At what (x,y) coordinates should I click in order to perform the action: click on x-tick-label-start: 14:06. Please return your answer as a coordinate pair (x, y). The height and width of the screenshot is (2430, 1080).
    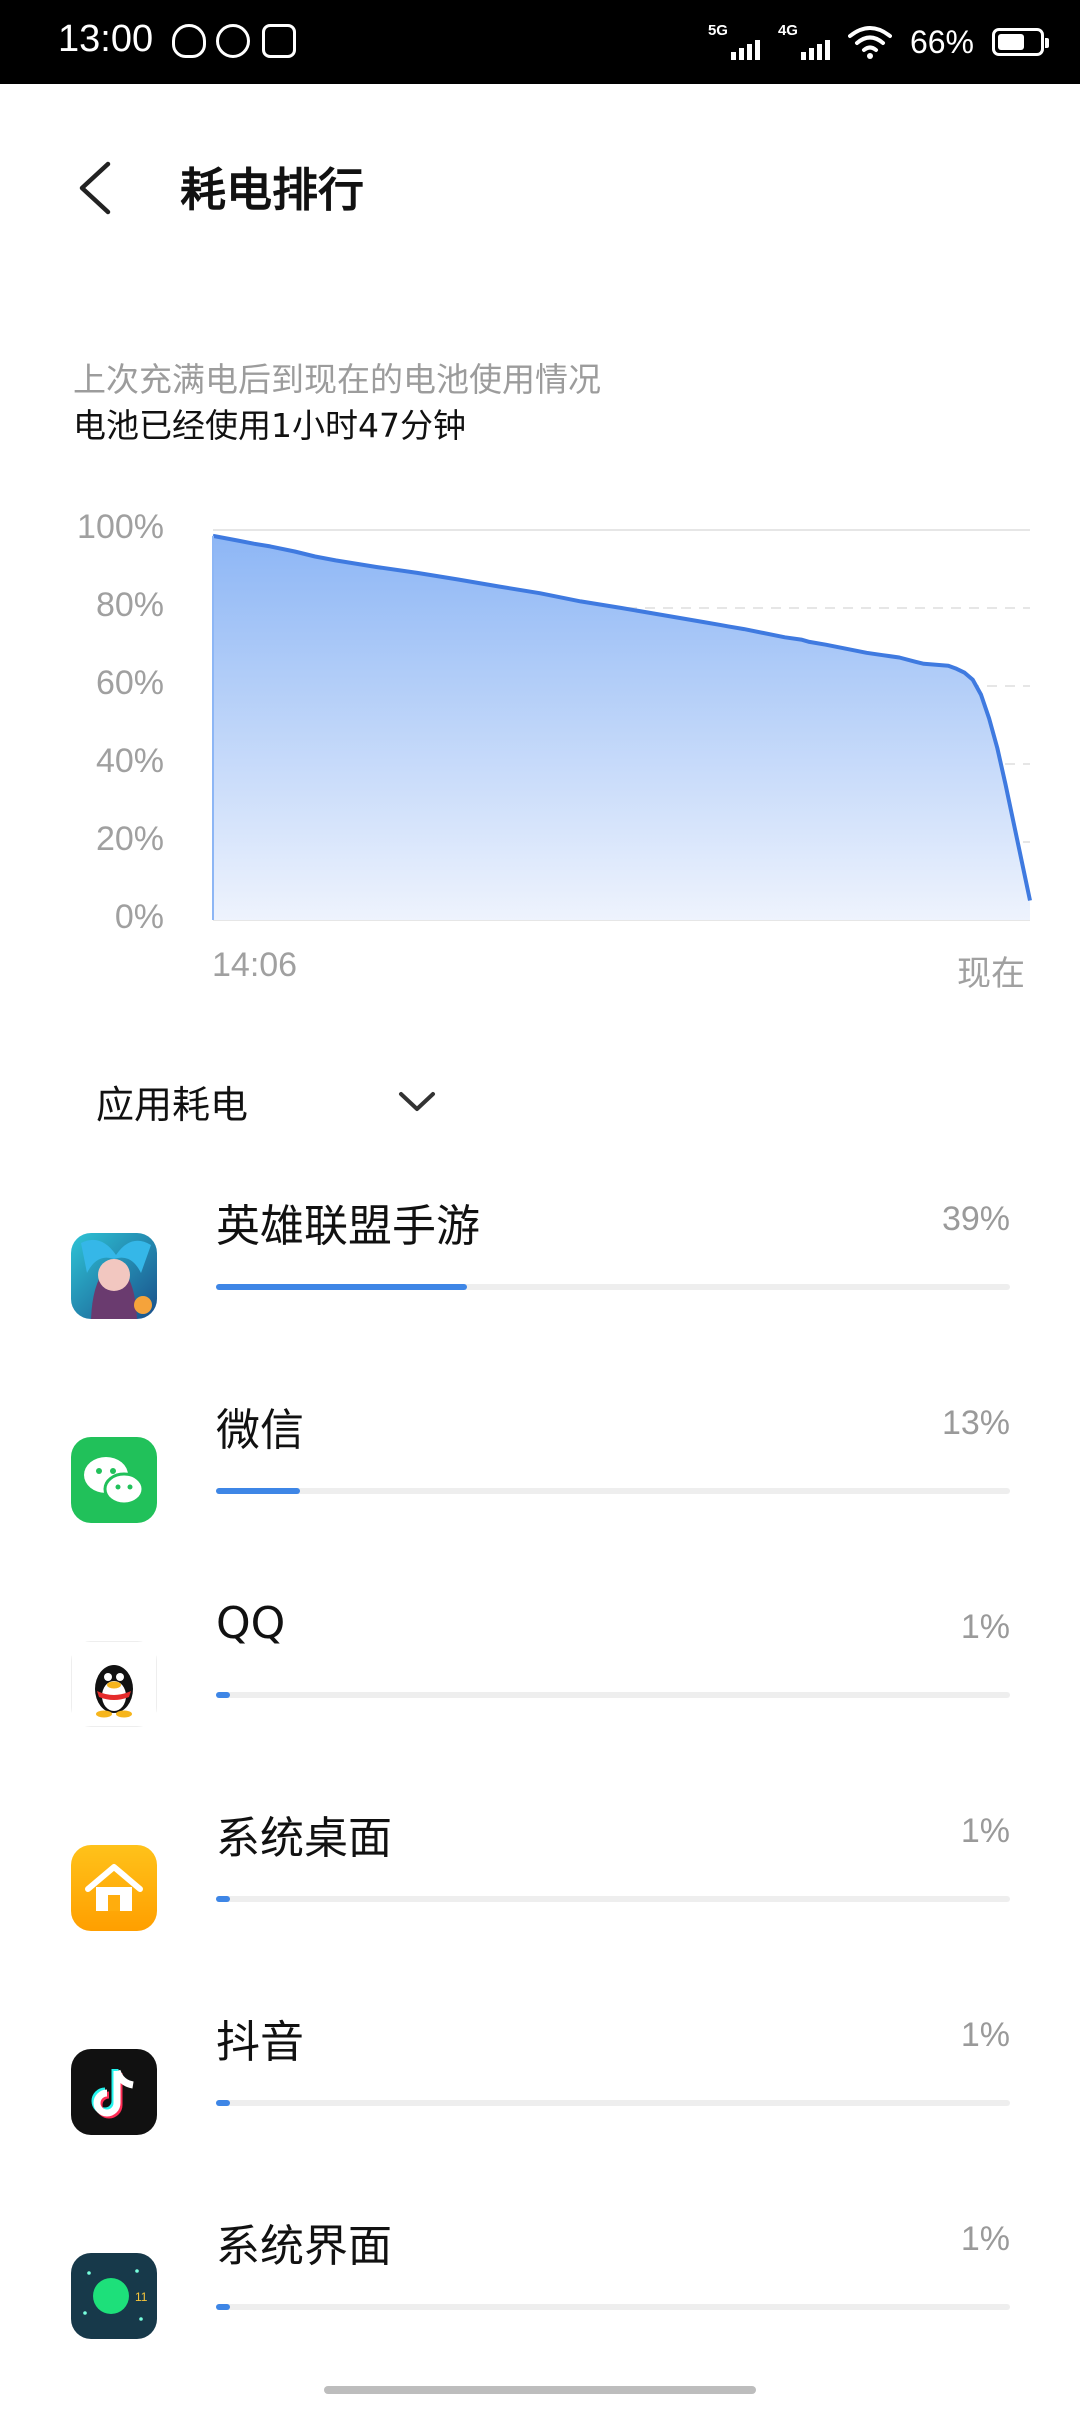
    Looking at the image, I should click on (255, 965).